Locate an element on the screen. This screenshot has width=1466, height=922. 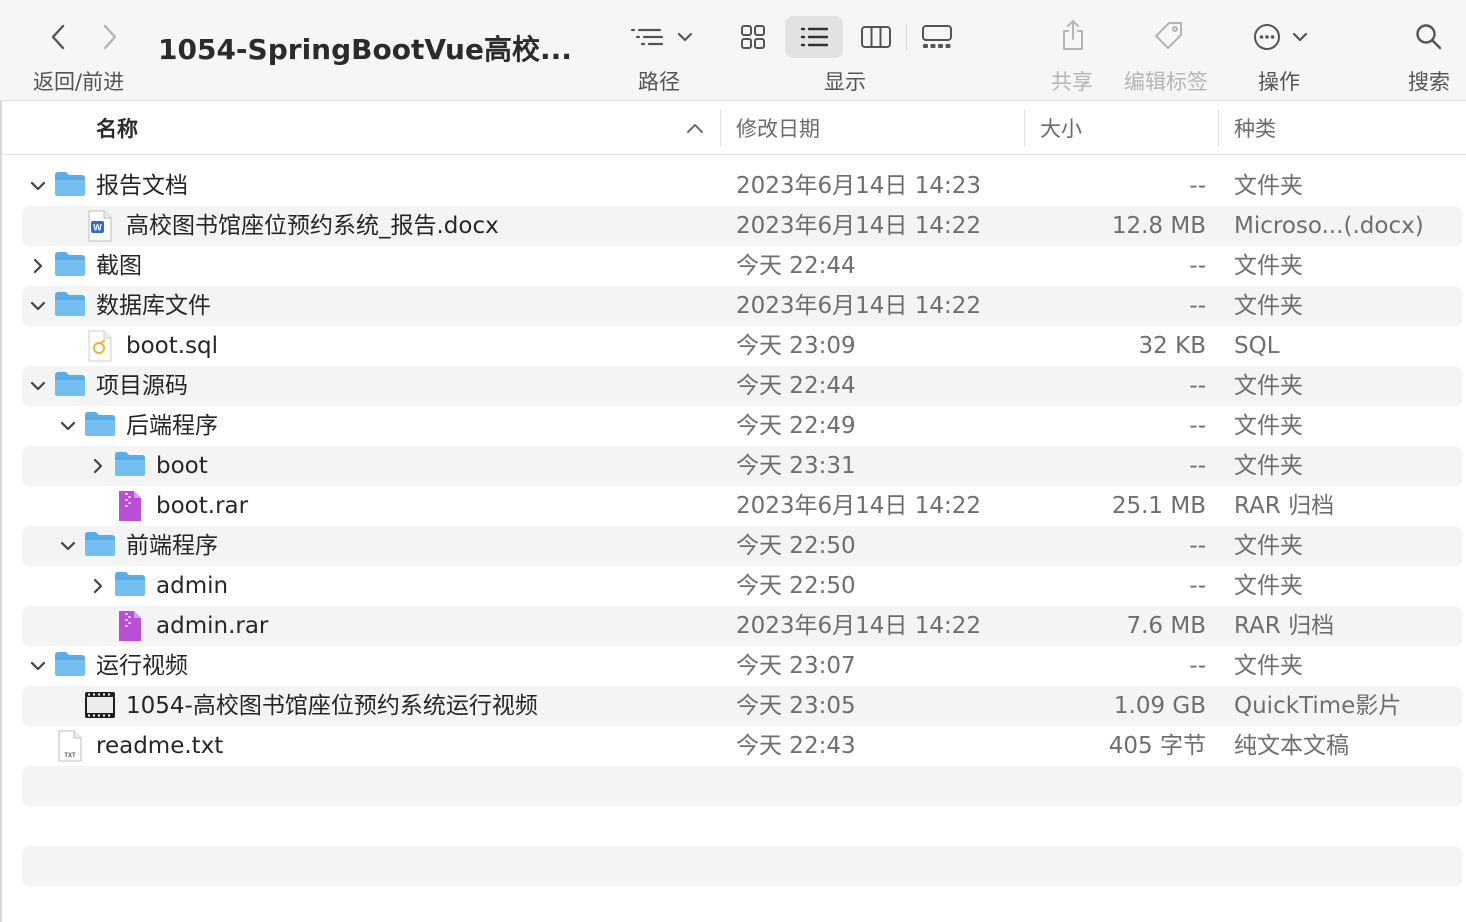
column-size: 大小 is located at coordinates (1061, 128).